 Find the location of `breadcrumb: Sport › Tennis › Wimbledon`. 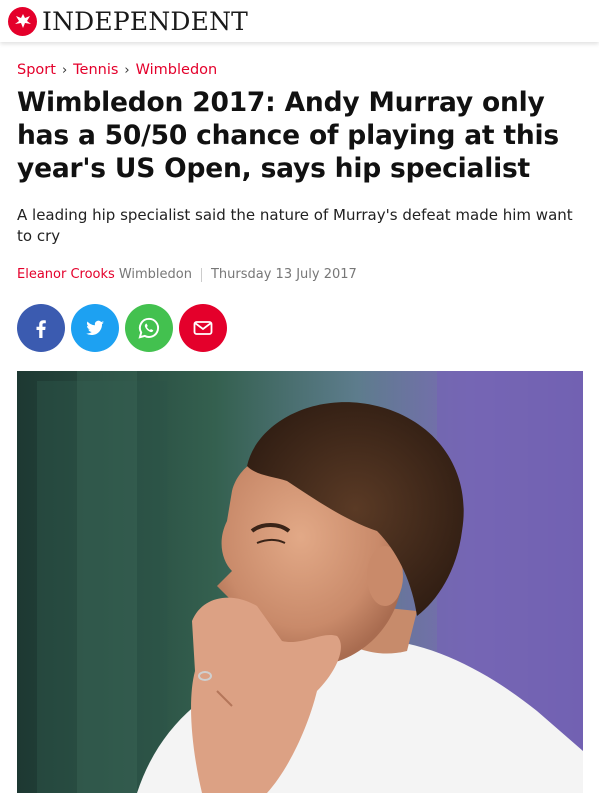

breadcrumb: Sport › Tennis › Wimbledon is located at coordinates (299, 70).